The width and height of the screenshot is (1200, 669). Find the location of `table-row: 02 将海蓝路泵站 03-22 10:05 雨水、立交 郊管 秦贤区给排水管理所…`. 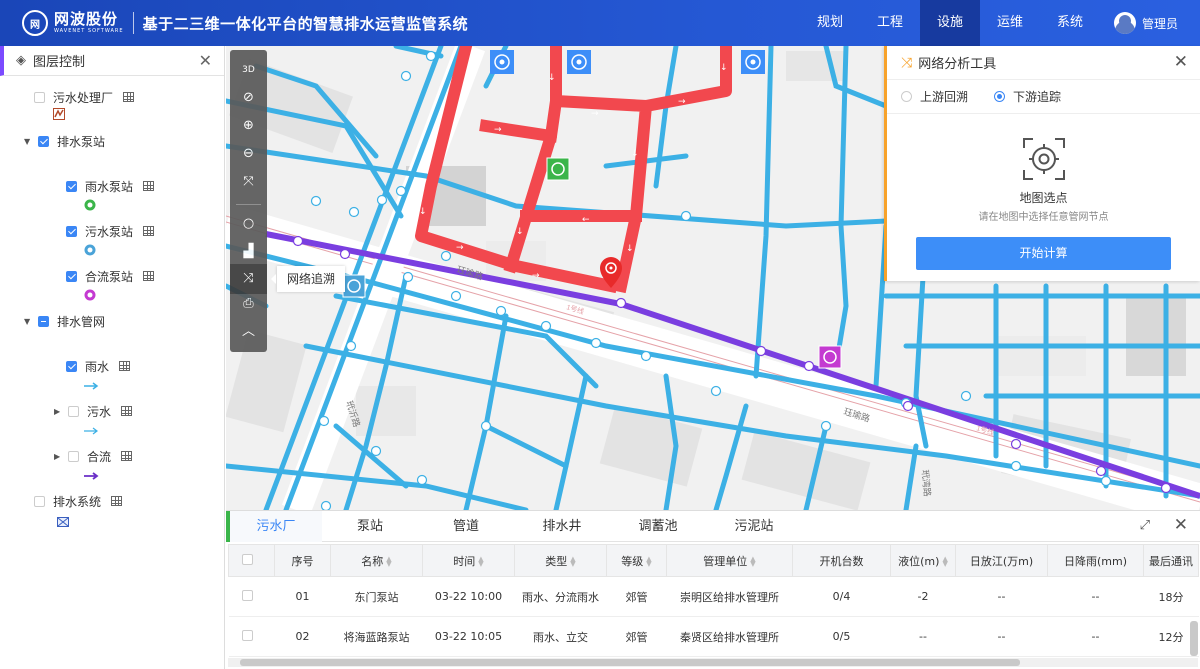

table-row: 02 将海蓝路泵站 03-22 10:05 雨水、立交 郊管 秦贤区给排水管理所… is located at coordinates (713, 636).